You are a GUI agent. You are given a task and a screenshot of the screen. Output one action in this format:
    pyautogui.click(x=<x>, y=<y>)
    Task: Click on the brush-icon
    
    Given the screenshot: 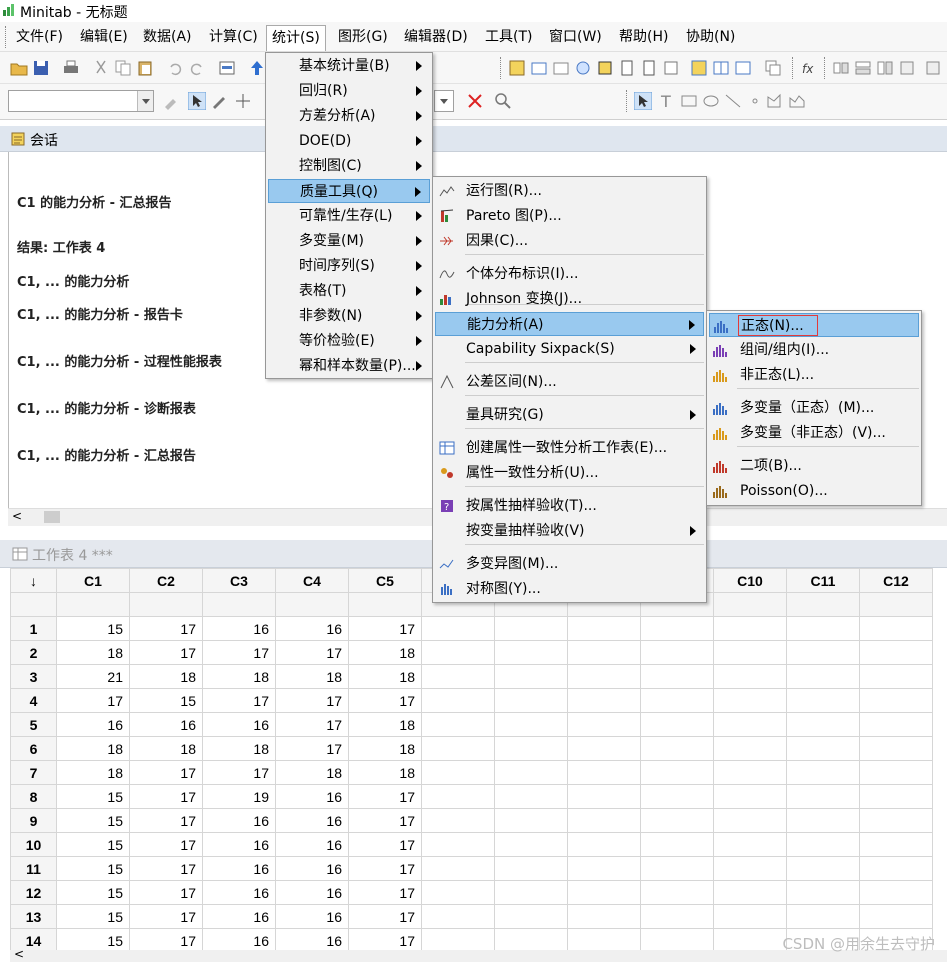 What is the action you would take?
    pyautogui.click(x=171, y=101)
    